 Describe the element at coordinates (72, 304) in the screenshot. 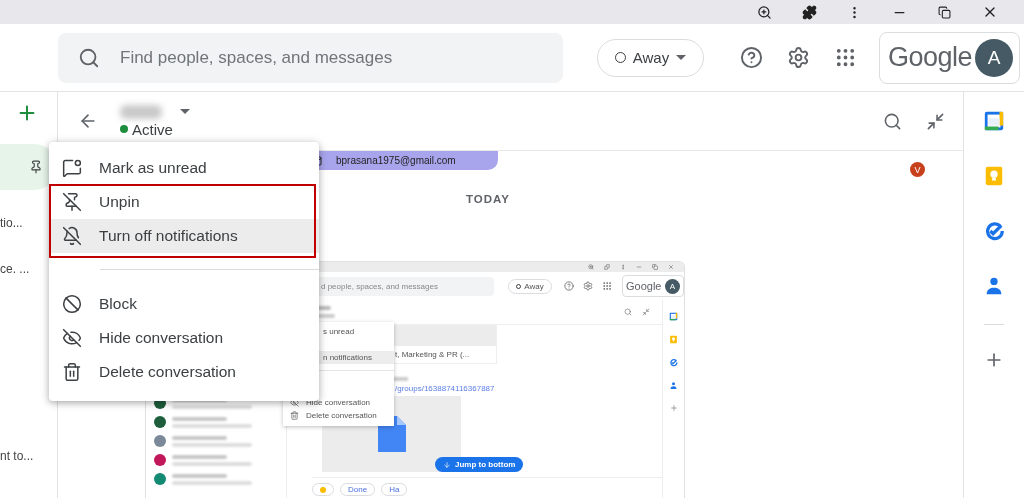

I see `block-icon` at that location.